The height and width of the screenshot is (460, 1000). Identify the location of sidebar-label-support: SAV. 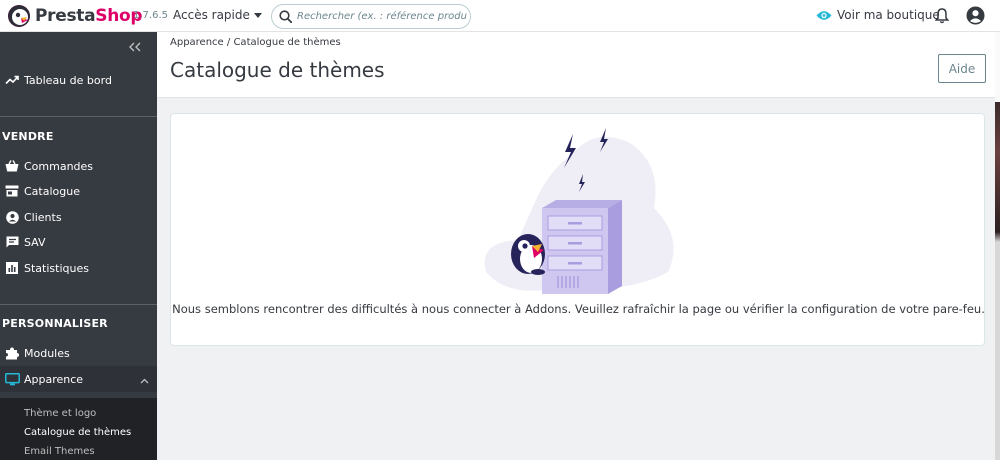
(35, 242).